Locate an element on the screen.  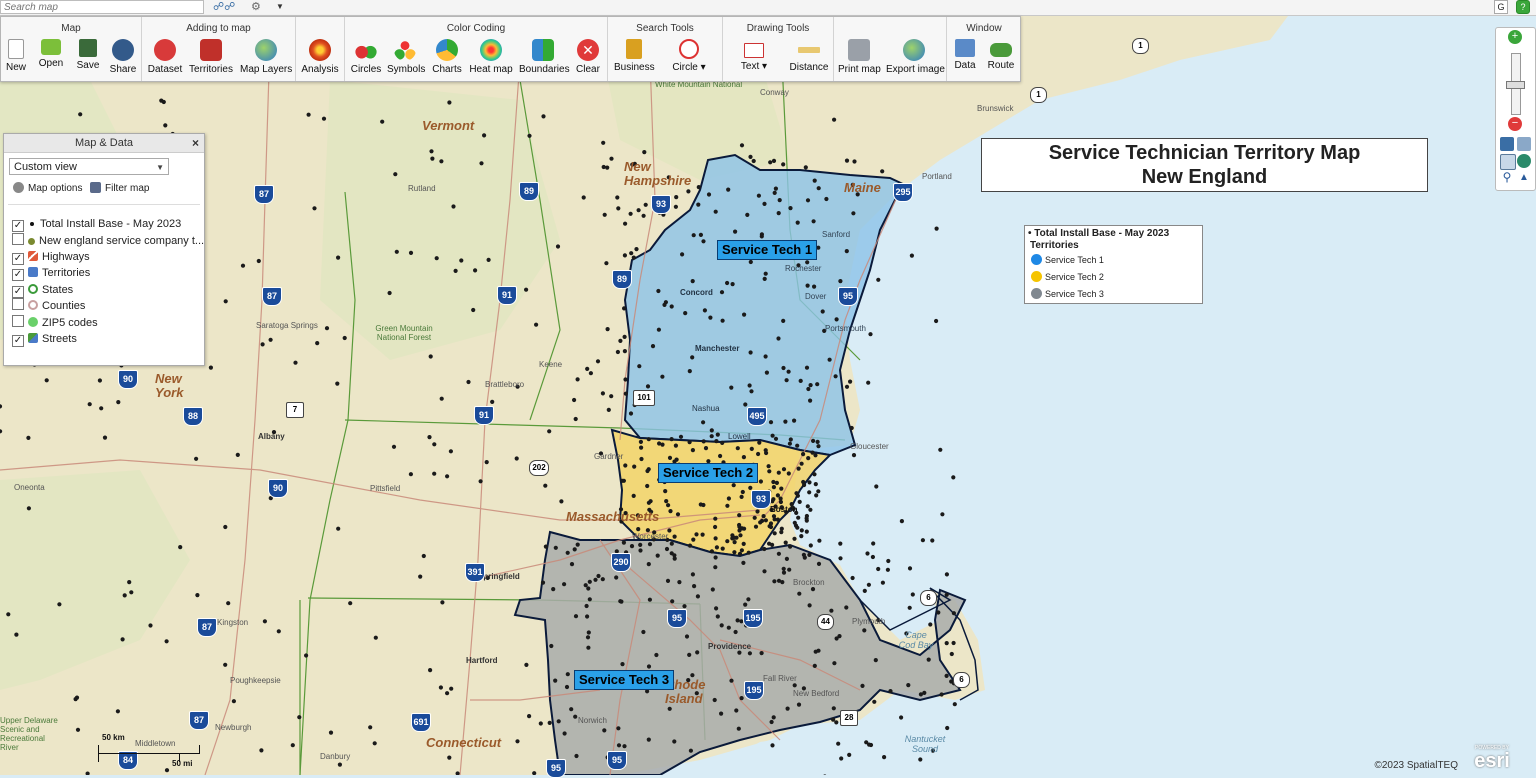
route-button: Route is located at coordinates (1001, 58).